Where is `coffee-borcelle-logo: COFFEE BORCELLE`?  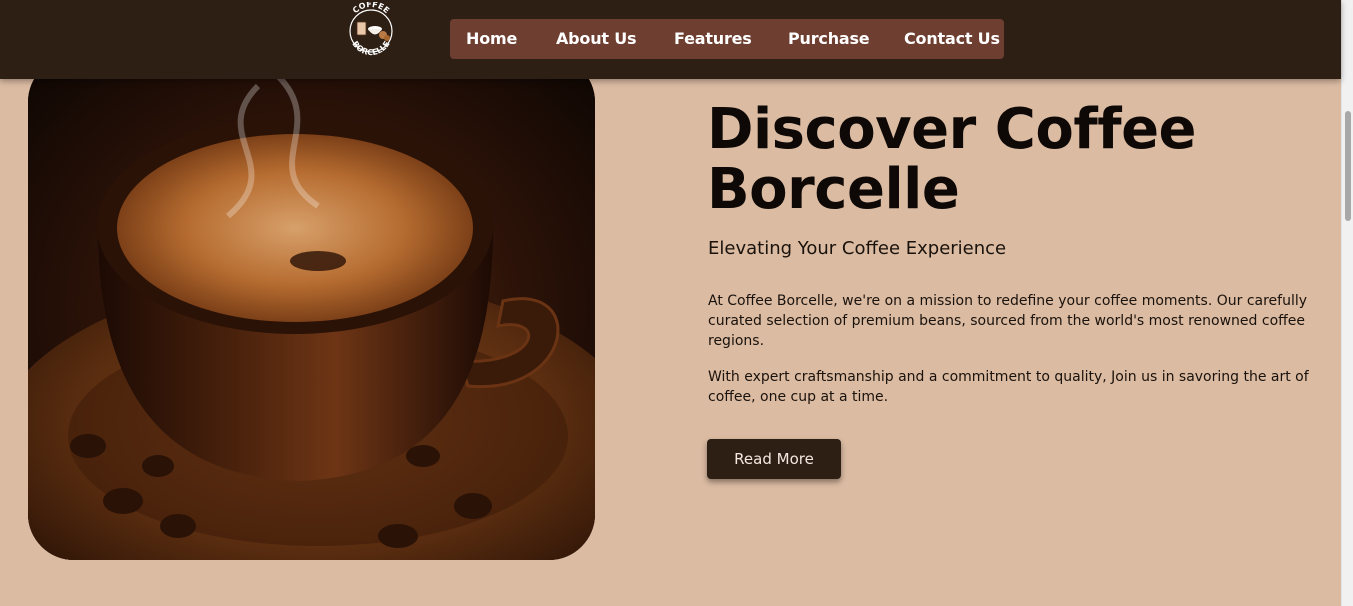
coffee-borcelle-logo: COFFEE BORCELLE is located at coordinates (371, 30).